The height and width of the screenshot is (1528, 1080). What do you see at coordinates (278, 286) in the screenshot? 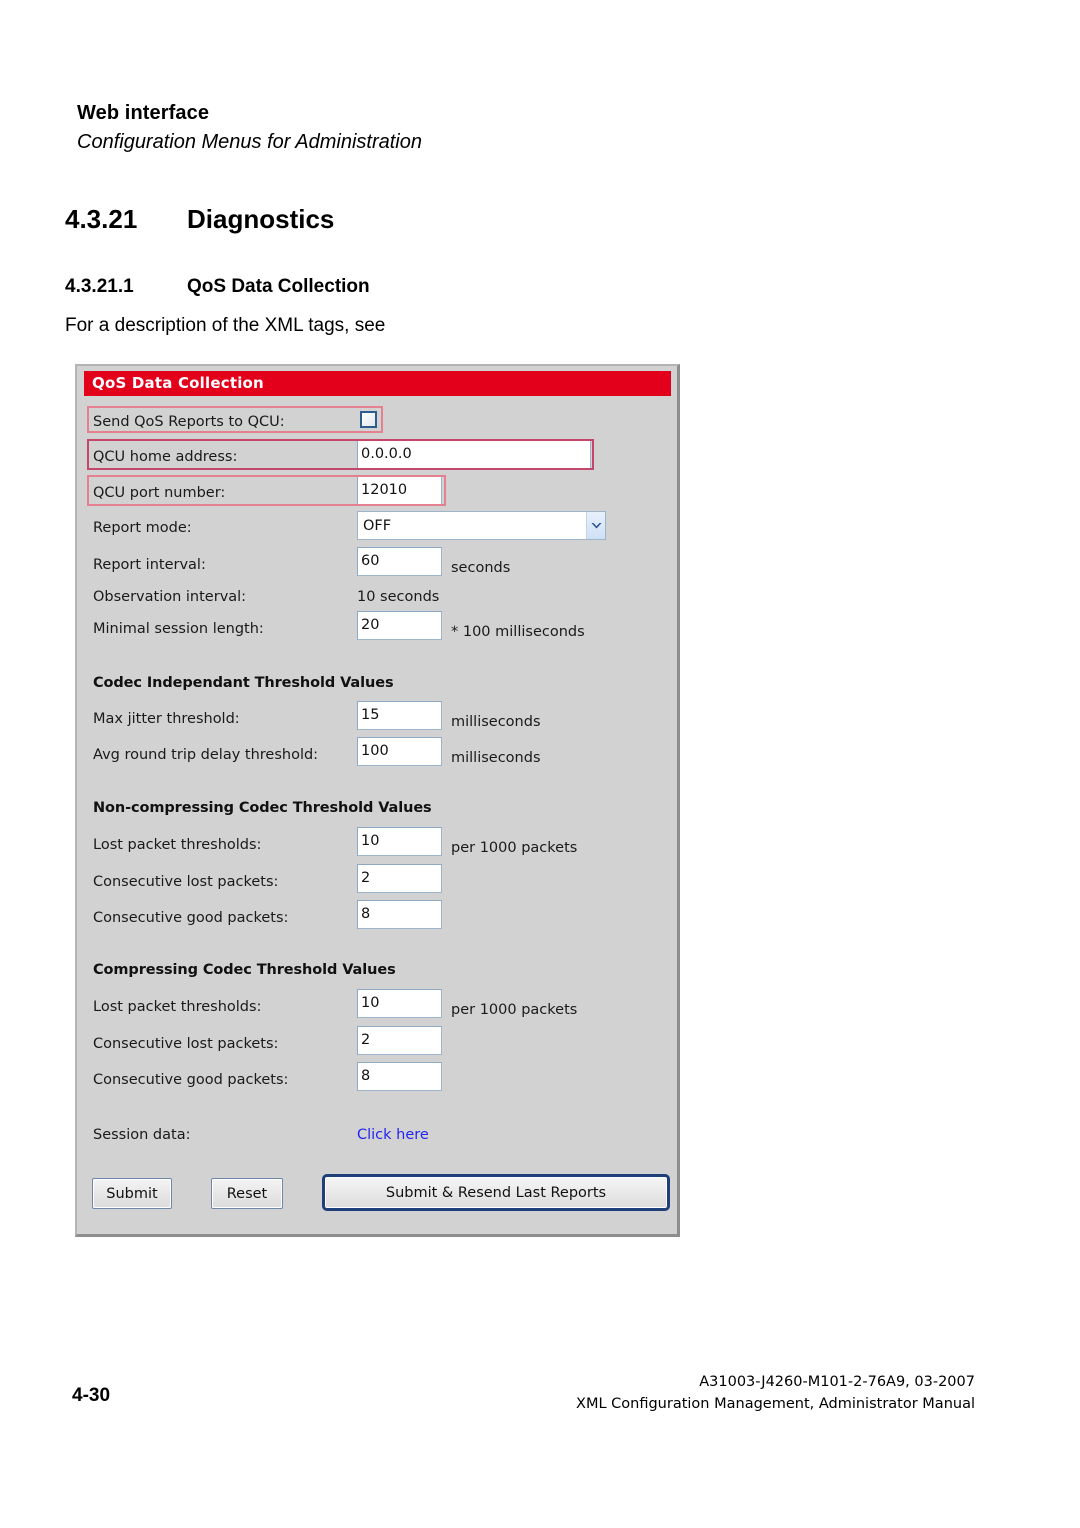
I see `section-title-2: QoS Data Collection` at bounding box center [278, 286].